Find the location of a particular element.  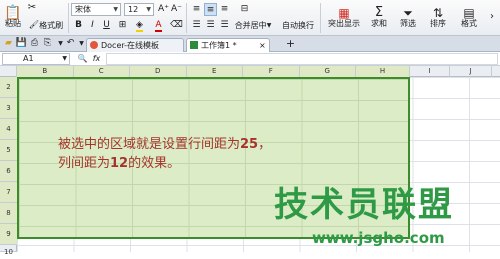

merge-center-button: 合并居中 ▼ is located at coordinates (253, 25).